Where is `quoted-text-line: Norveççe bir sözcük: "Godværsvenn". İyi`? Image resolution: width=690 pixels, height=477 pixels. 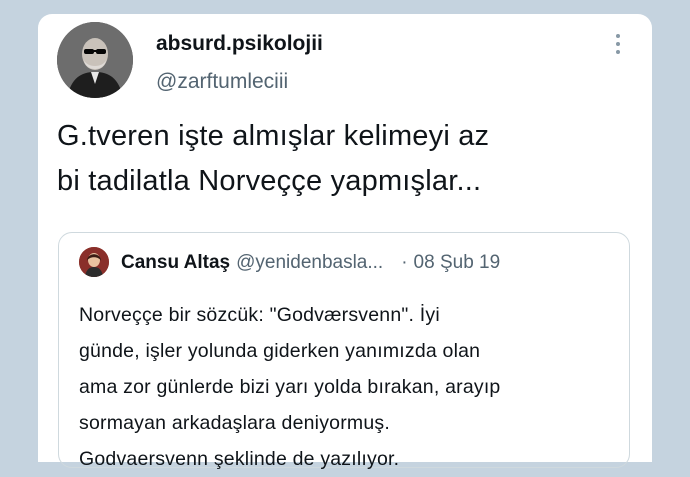 quoted-text-line: Norveççe bir sözcük: "Godværsvenn". İyi is located at coordinates (259, 315).